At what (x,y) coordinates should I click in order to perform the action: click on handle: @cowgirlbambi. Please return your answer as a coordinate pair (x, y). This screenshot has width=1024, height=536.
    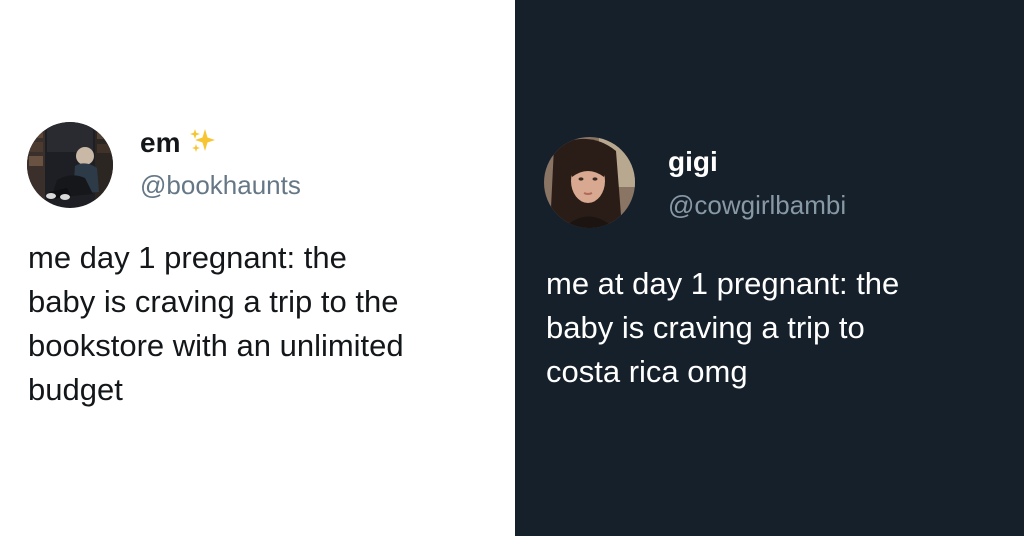
    Looking at the image, I should click on (757, 205).